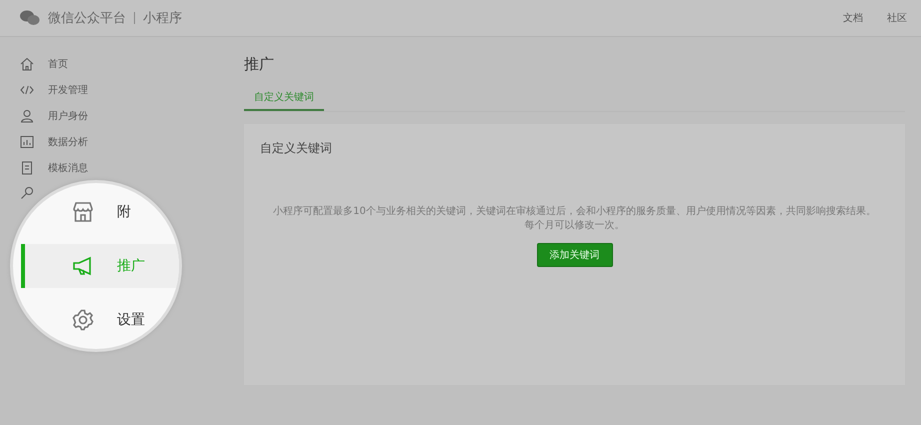  Describe the element at coordinates (284, 98) in the screenshot. I see `keyword-tab: 自定义关键词` at that location.